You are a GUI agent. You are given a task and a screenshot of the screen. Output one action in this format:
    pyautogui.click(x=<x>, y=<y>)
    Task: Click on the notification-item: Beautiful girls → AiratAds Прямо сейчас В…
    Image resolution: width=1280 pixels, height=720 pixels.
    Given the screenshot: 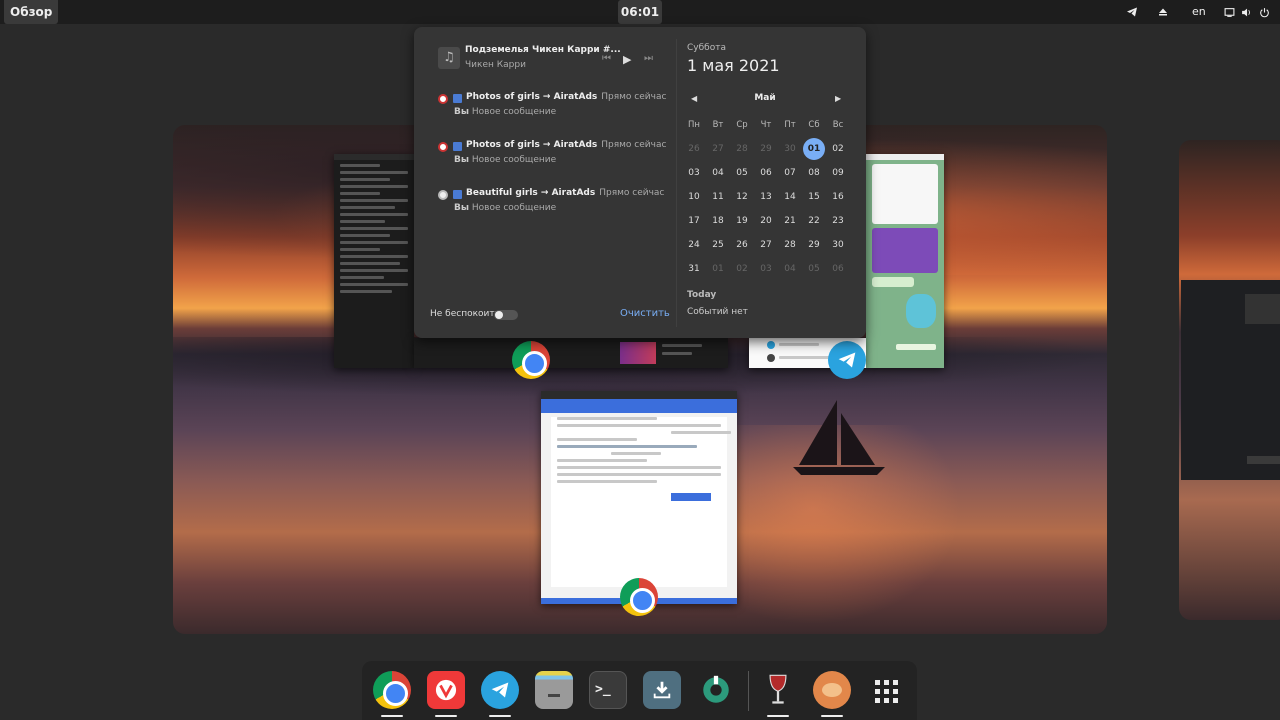 What is the action you would take?
    pyautogui.click(x=551, y=205)
    